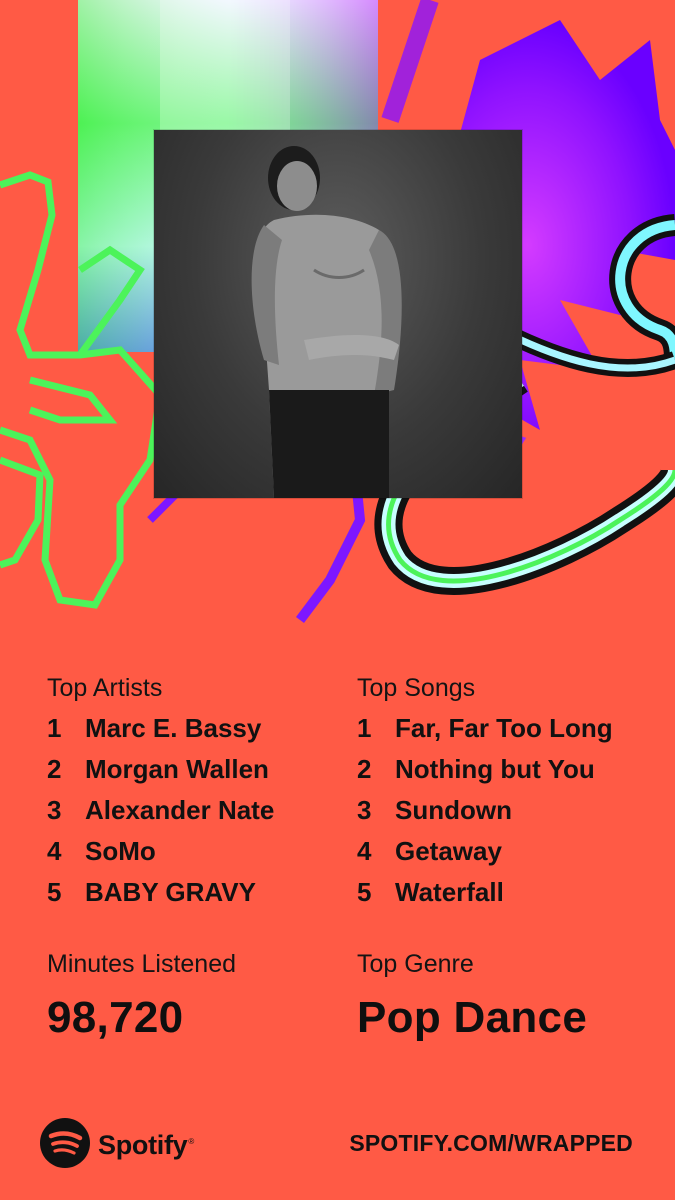  I want to click on song-name: Waterfall, so click(449, 891).